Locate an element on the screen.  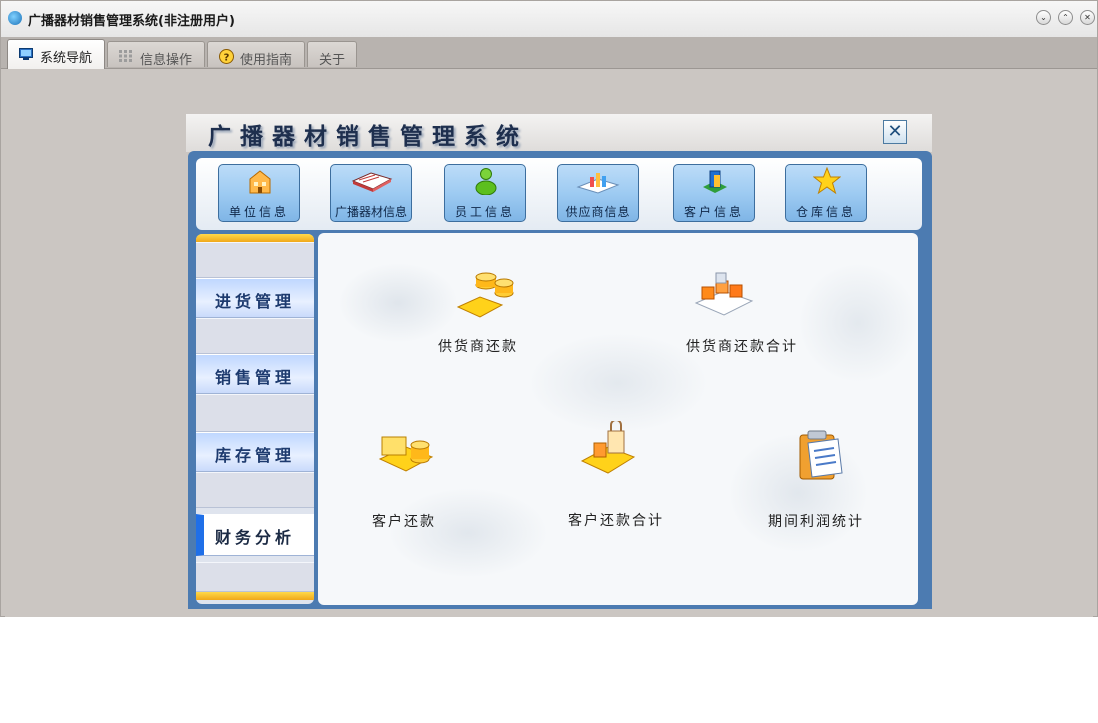
app-logo-icon is located at coordinates (15, 18).